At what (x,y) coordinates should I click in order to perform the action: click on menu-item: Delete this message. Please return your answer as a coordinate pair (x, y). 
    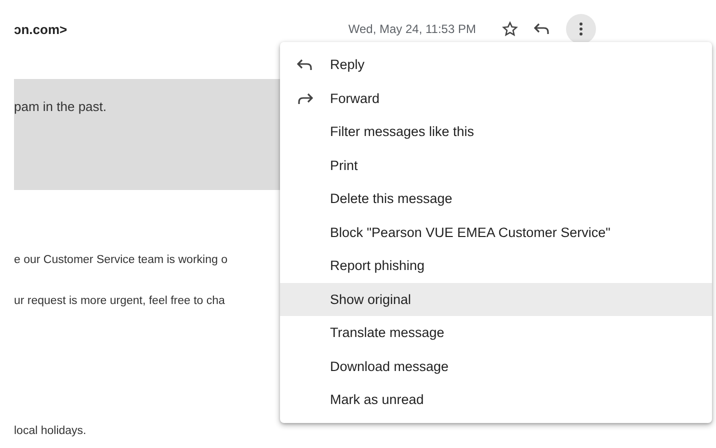
    Looking at the image, I should click on (496, 199).